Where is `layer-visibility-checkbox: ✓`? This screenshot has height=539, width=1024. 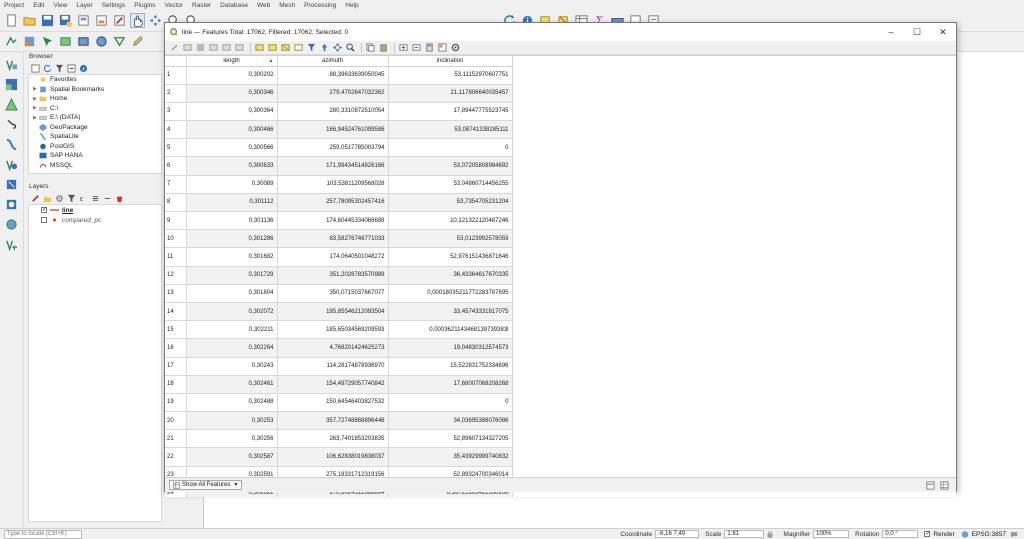 layer-visibility-checkbox: ✓ is located at coordinates (44, 210).